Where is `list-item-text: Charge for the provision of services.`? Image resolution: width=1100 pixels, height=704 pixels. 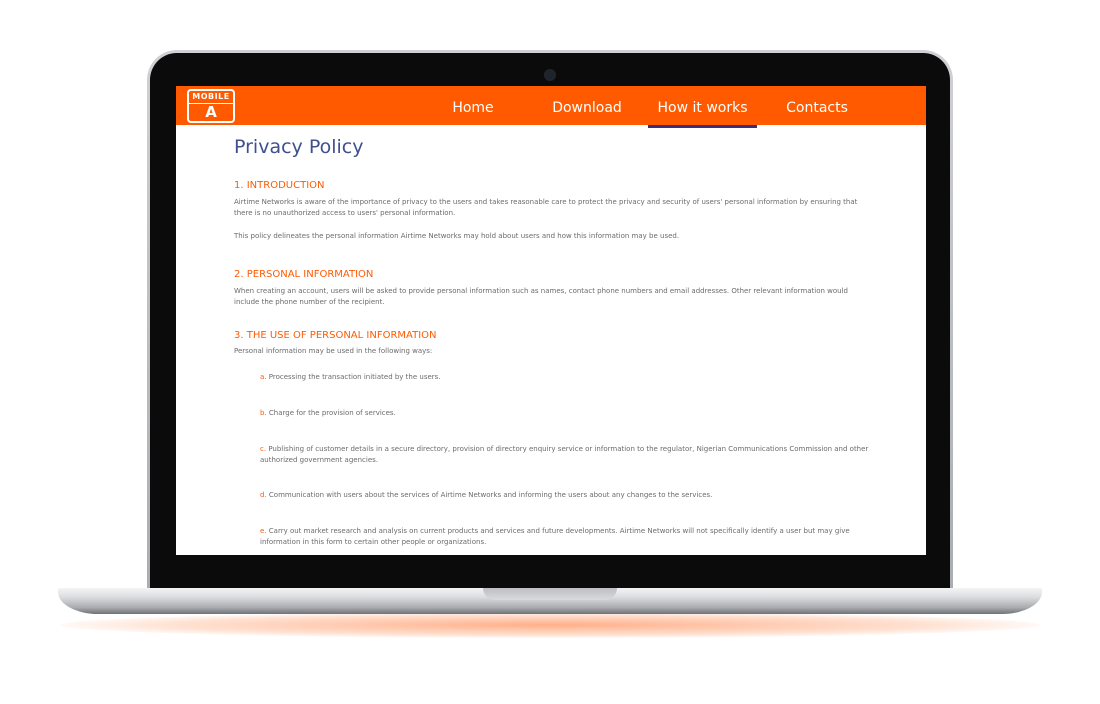
list-item-text: Charge for the provision of services. is located at coordinates (332, 413).